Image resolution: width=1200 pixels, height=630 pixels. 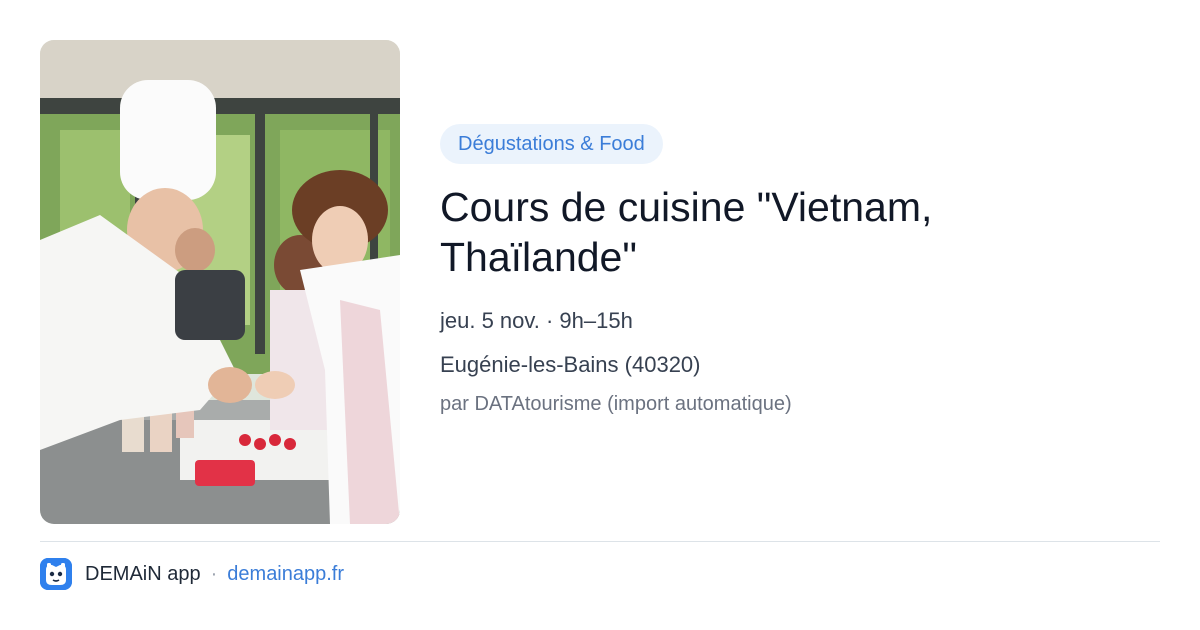 What do you see at coordinates (616, 404) in the screenshot?
I see `event-source: par DATAtourisme (import automatique)` at bounding box center [616, 404].